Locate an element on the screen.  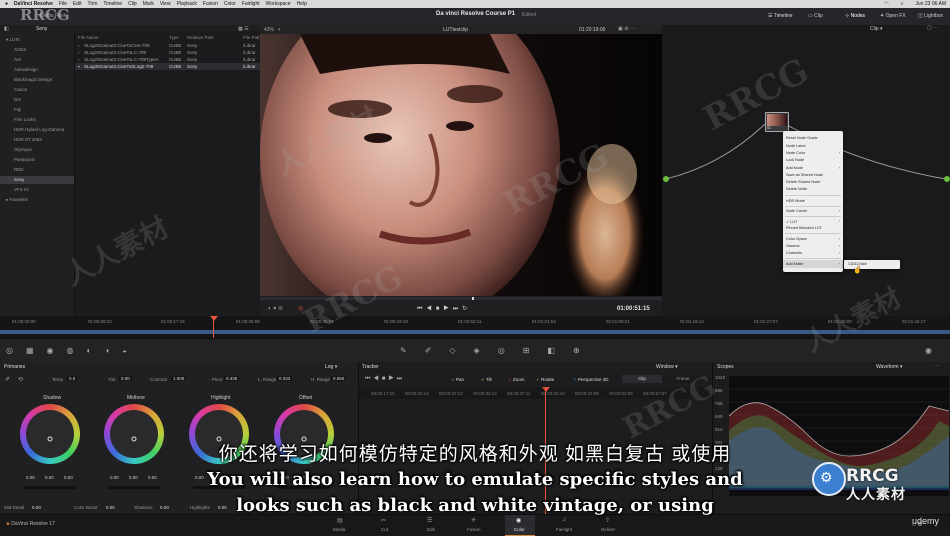
menu-item: Lock Node is located at coordinates (795, 160).